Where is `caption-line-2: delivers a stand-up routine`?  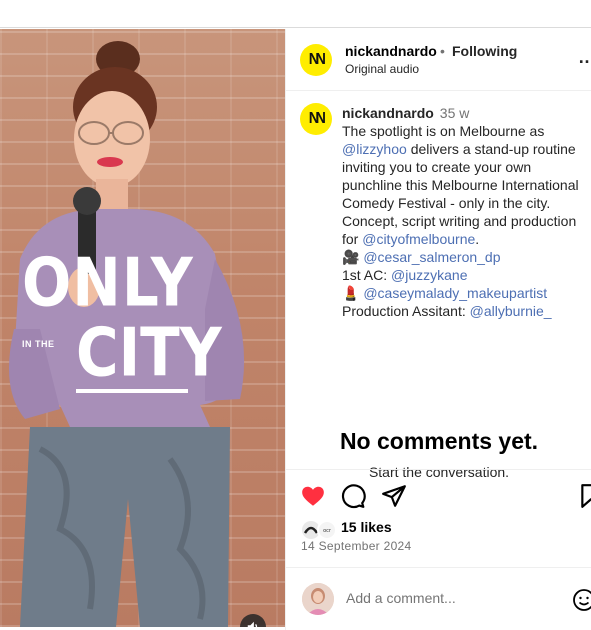
caption-line-2: delivers a stand-up routine is located at coordinates (493, 149).